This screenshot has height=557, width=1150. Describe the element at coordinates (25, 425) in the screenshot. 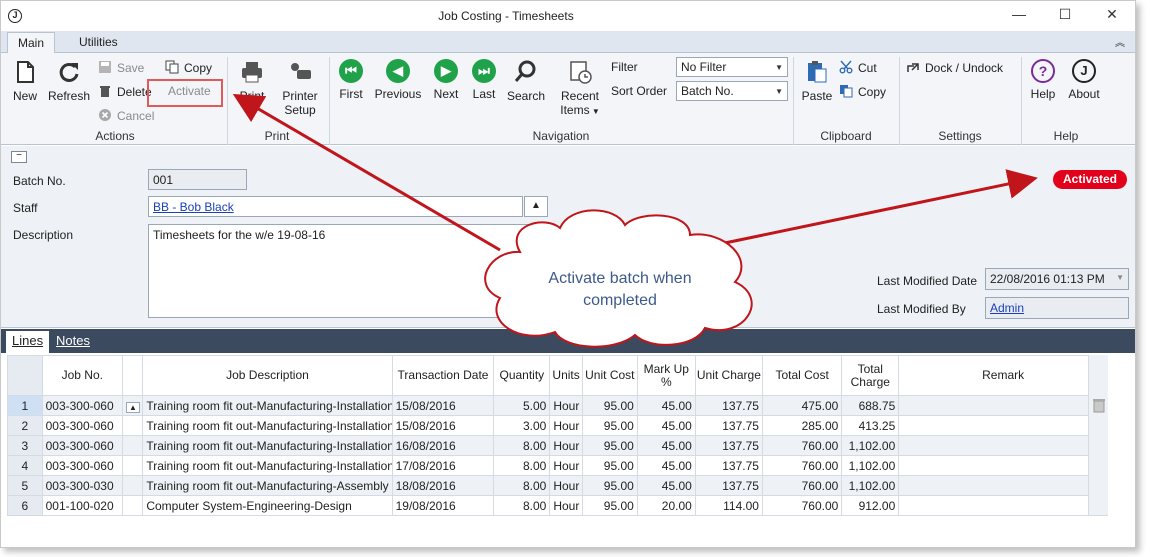

I see `row-number: 2` at that location.